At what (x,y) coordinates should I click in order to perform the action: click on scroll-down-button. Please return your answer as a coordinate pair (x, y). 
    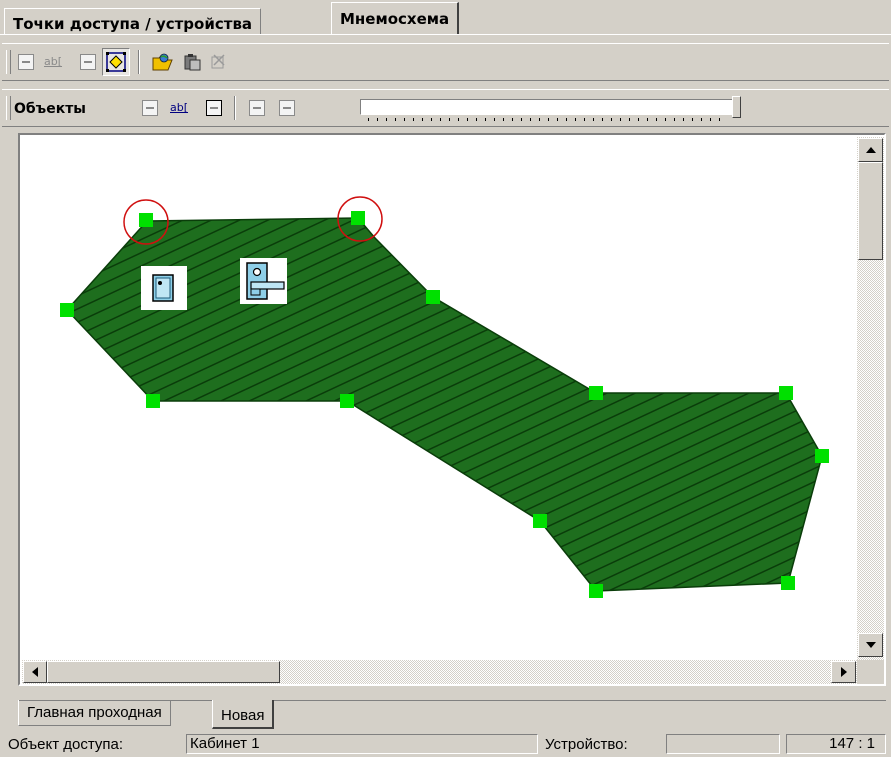
    Looking at the image, I should click on (870, 645).